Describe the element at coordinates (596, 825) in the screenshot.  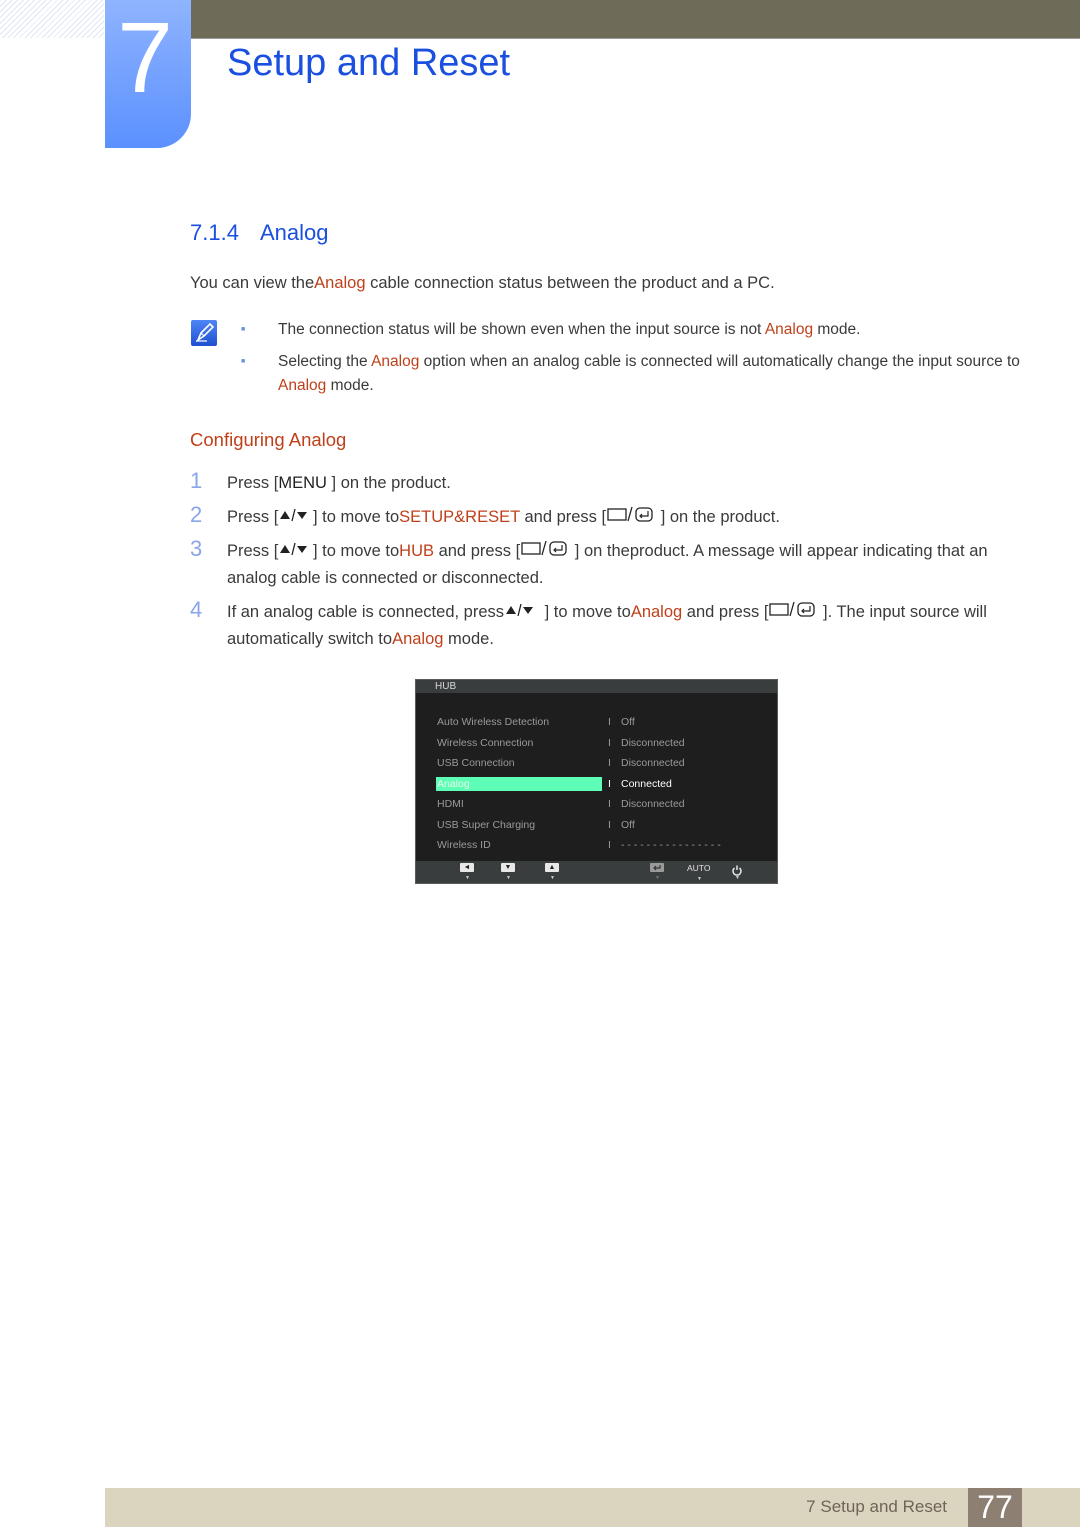
I see `osd-row-usb-super-charging: USB Super Charging I Off` at that location.